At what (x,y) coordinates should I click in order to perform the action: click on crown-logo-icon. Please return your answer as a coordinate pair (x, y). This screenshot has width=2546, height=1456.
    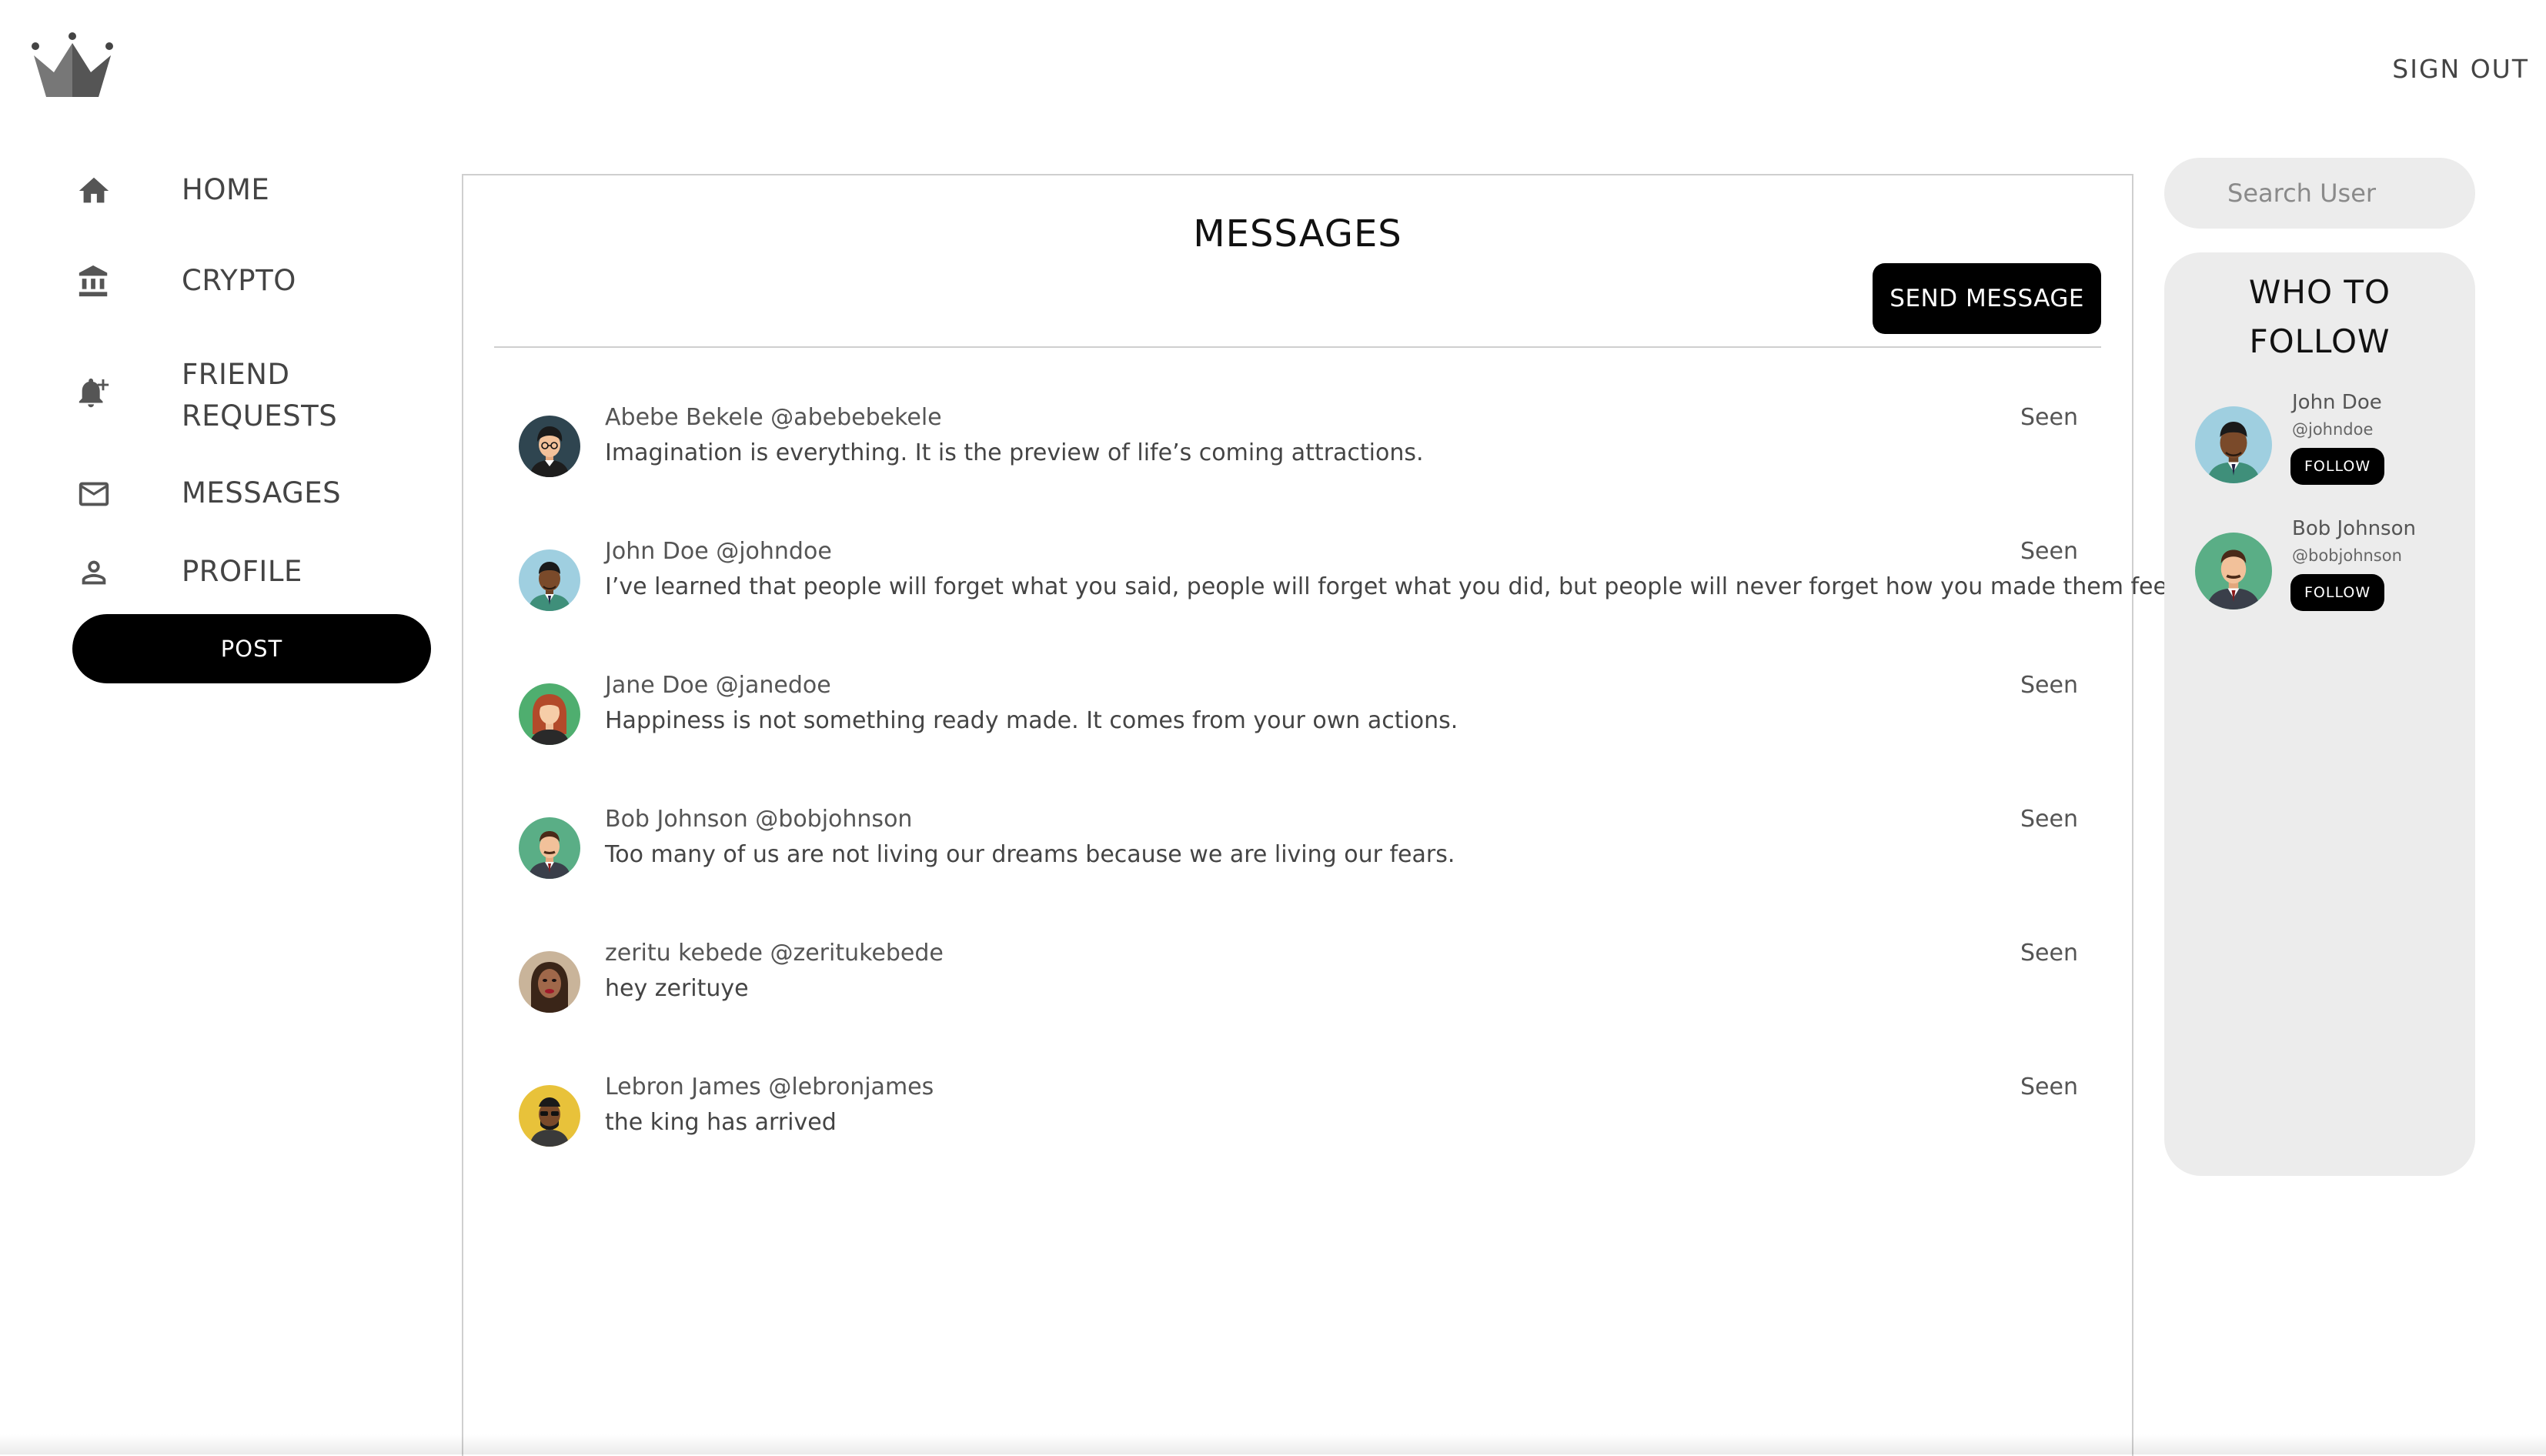
    Looking at the image, I should click on (72, 64).